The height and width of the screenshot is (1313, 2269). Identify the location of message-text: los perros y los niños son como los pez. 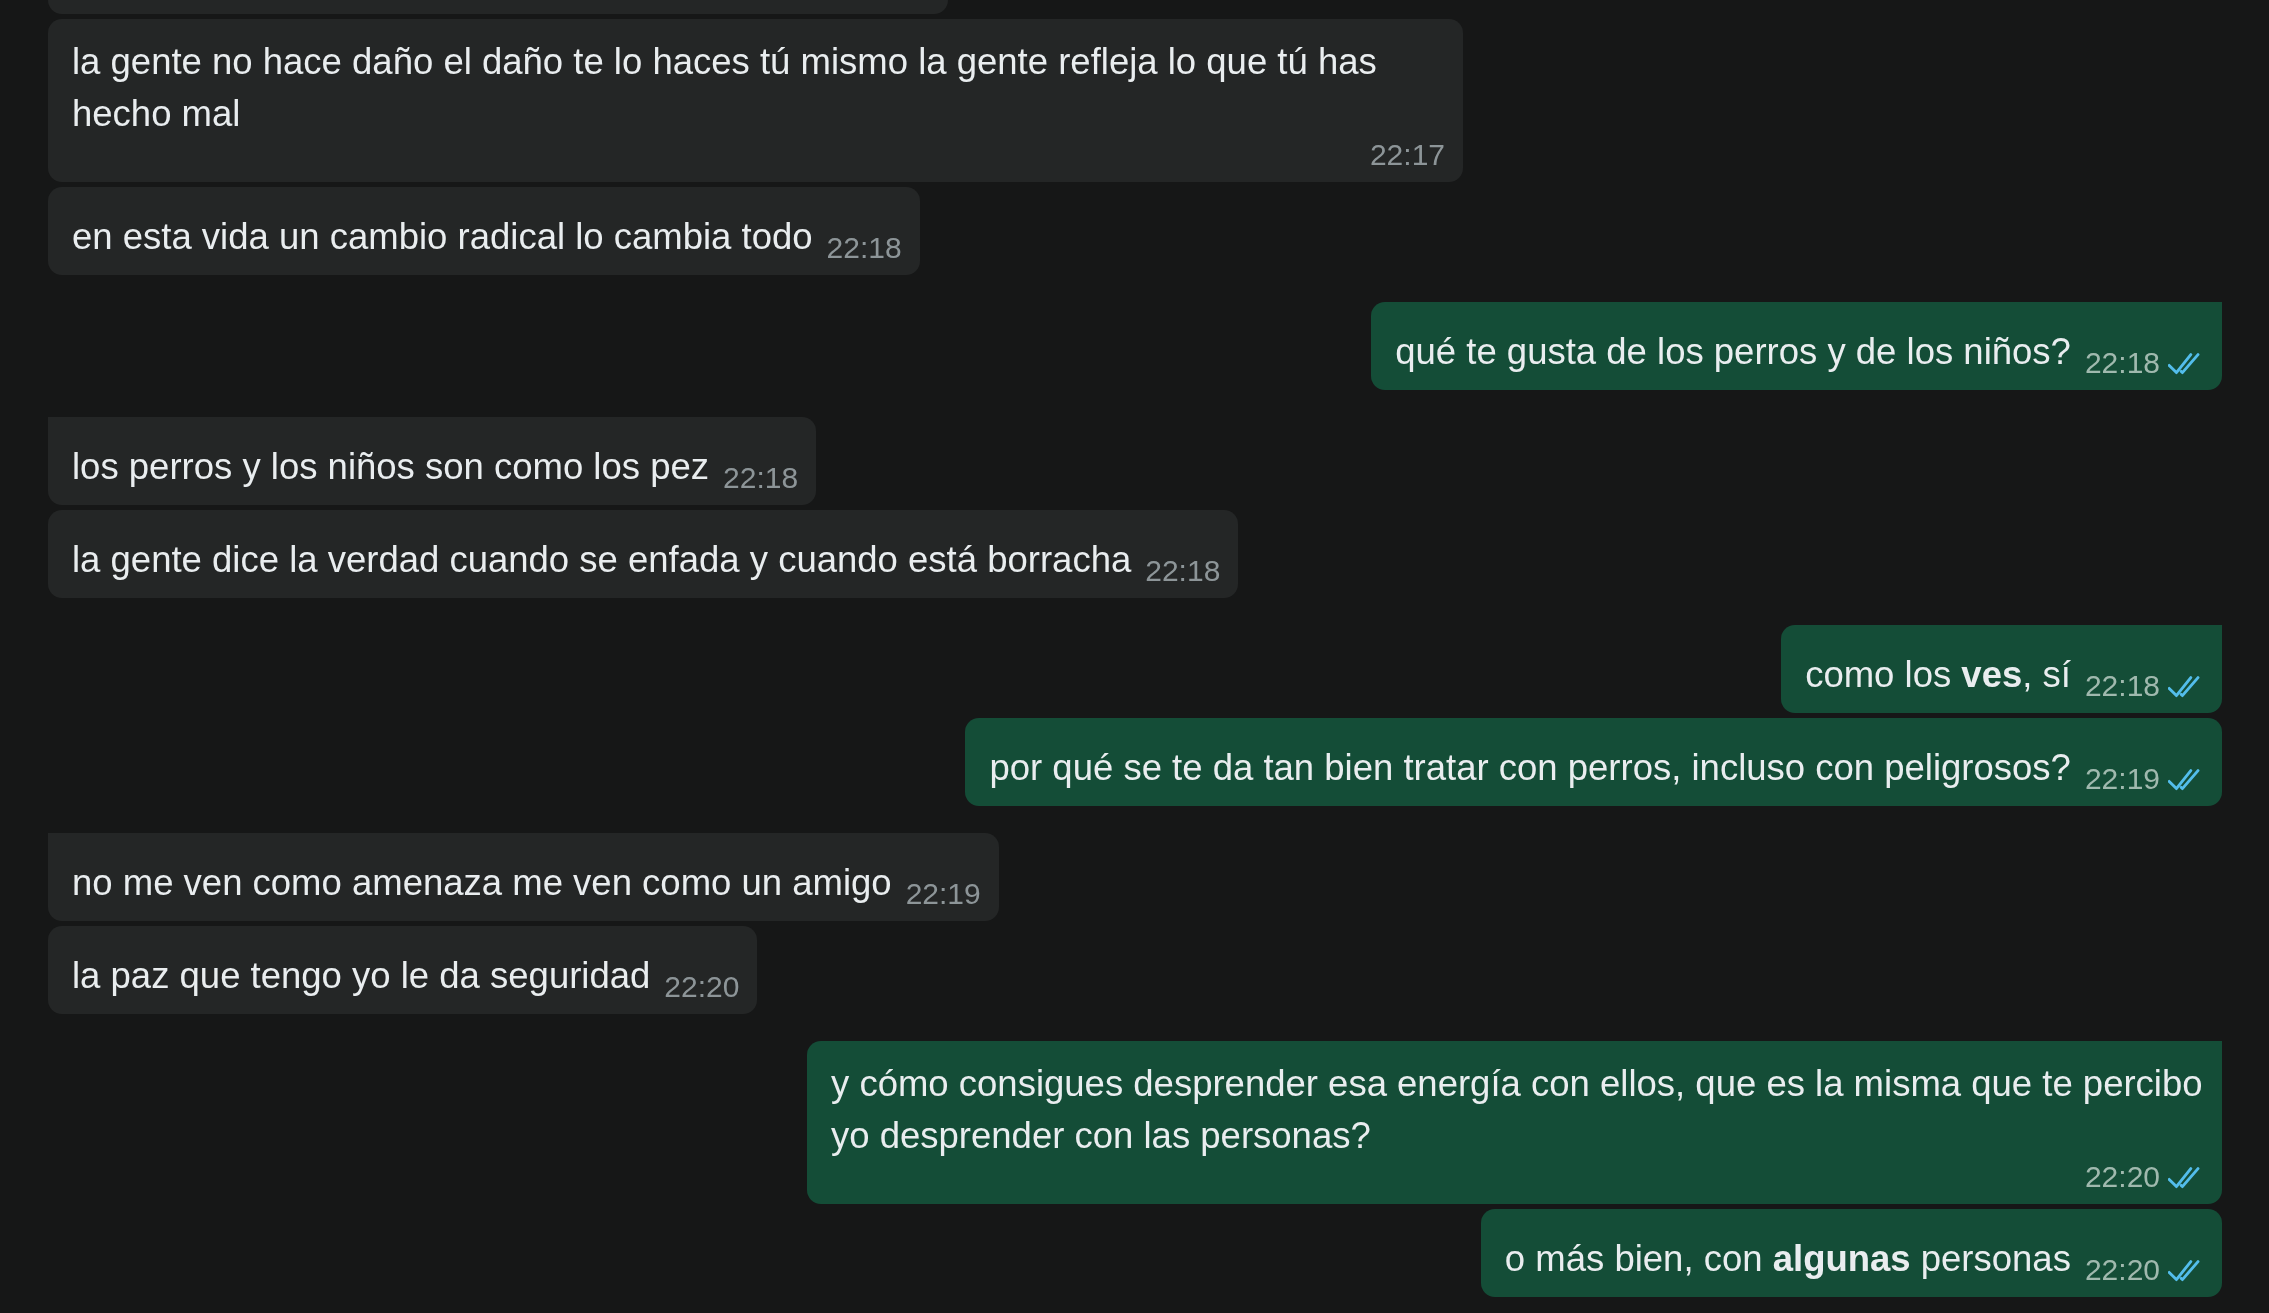
(391, 467).